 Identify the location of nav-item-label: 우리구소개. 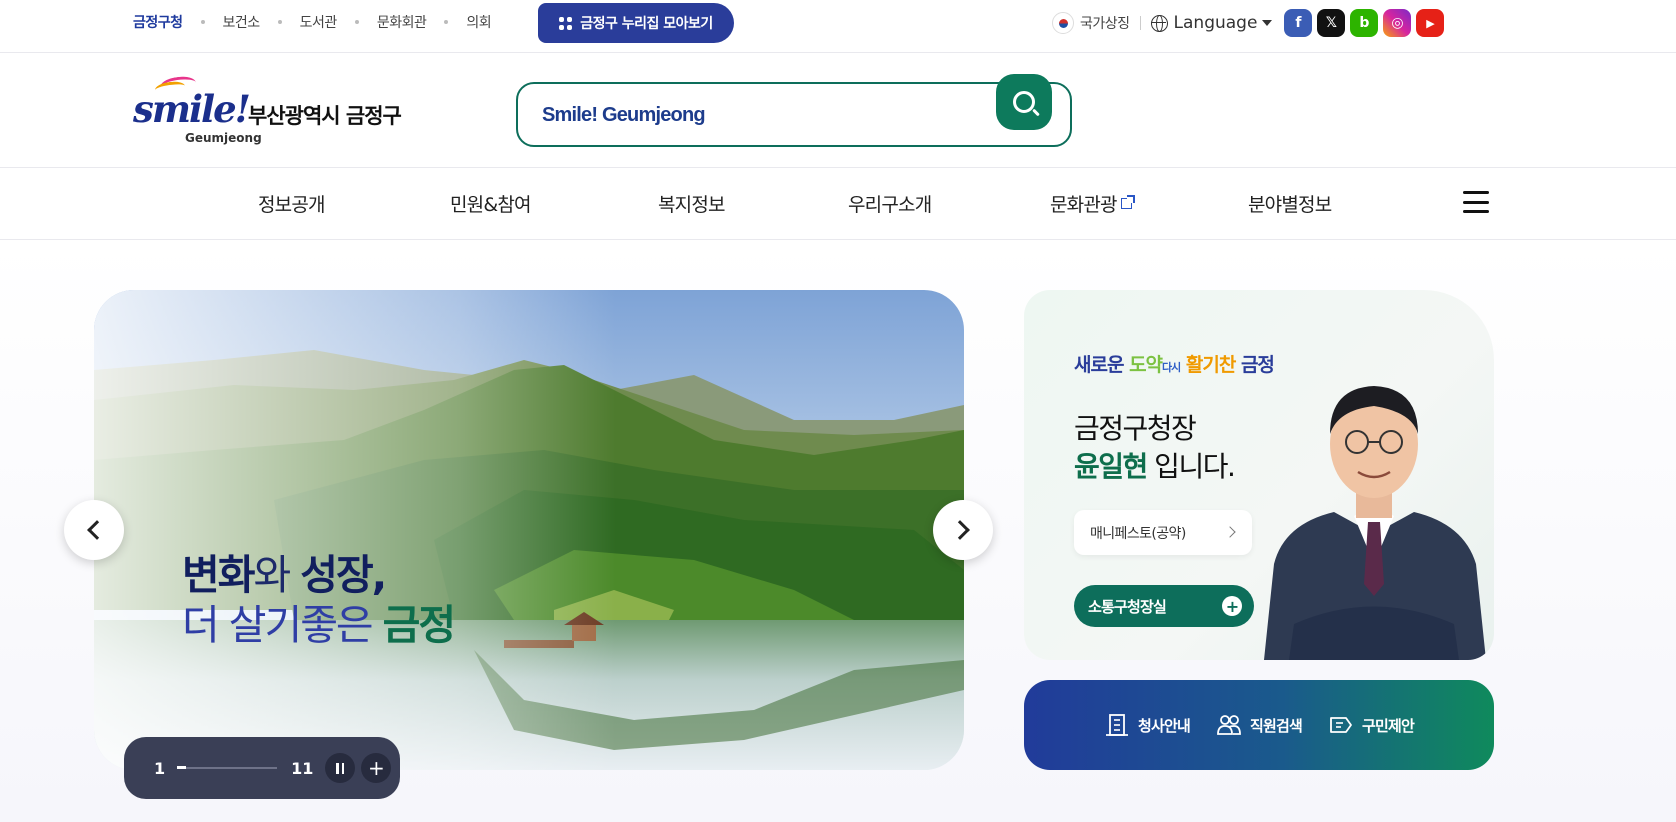
(890, 205).